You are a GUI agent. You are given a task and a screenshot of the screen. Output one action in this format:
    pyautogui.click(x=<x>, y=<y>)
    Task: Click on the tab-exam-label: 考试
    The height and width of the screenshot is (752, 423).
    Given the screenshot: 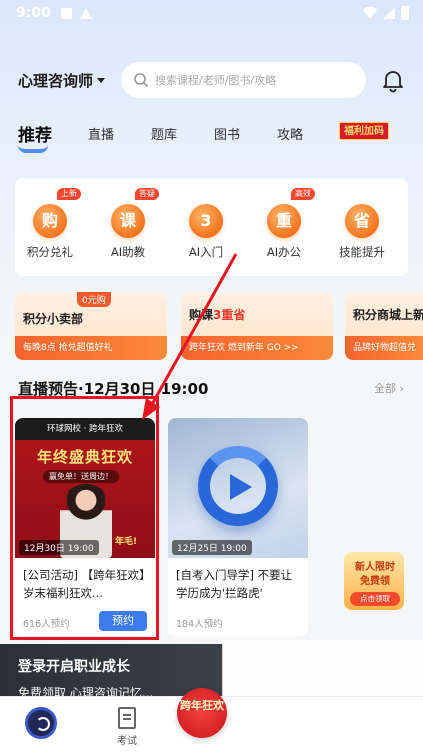 What is the action you would take?
    pyautogui.click(x=127, y=741)
    